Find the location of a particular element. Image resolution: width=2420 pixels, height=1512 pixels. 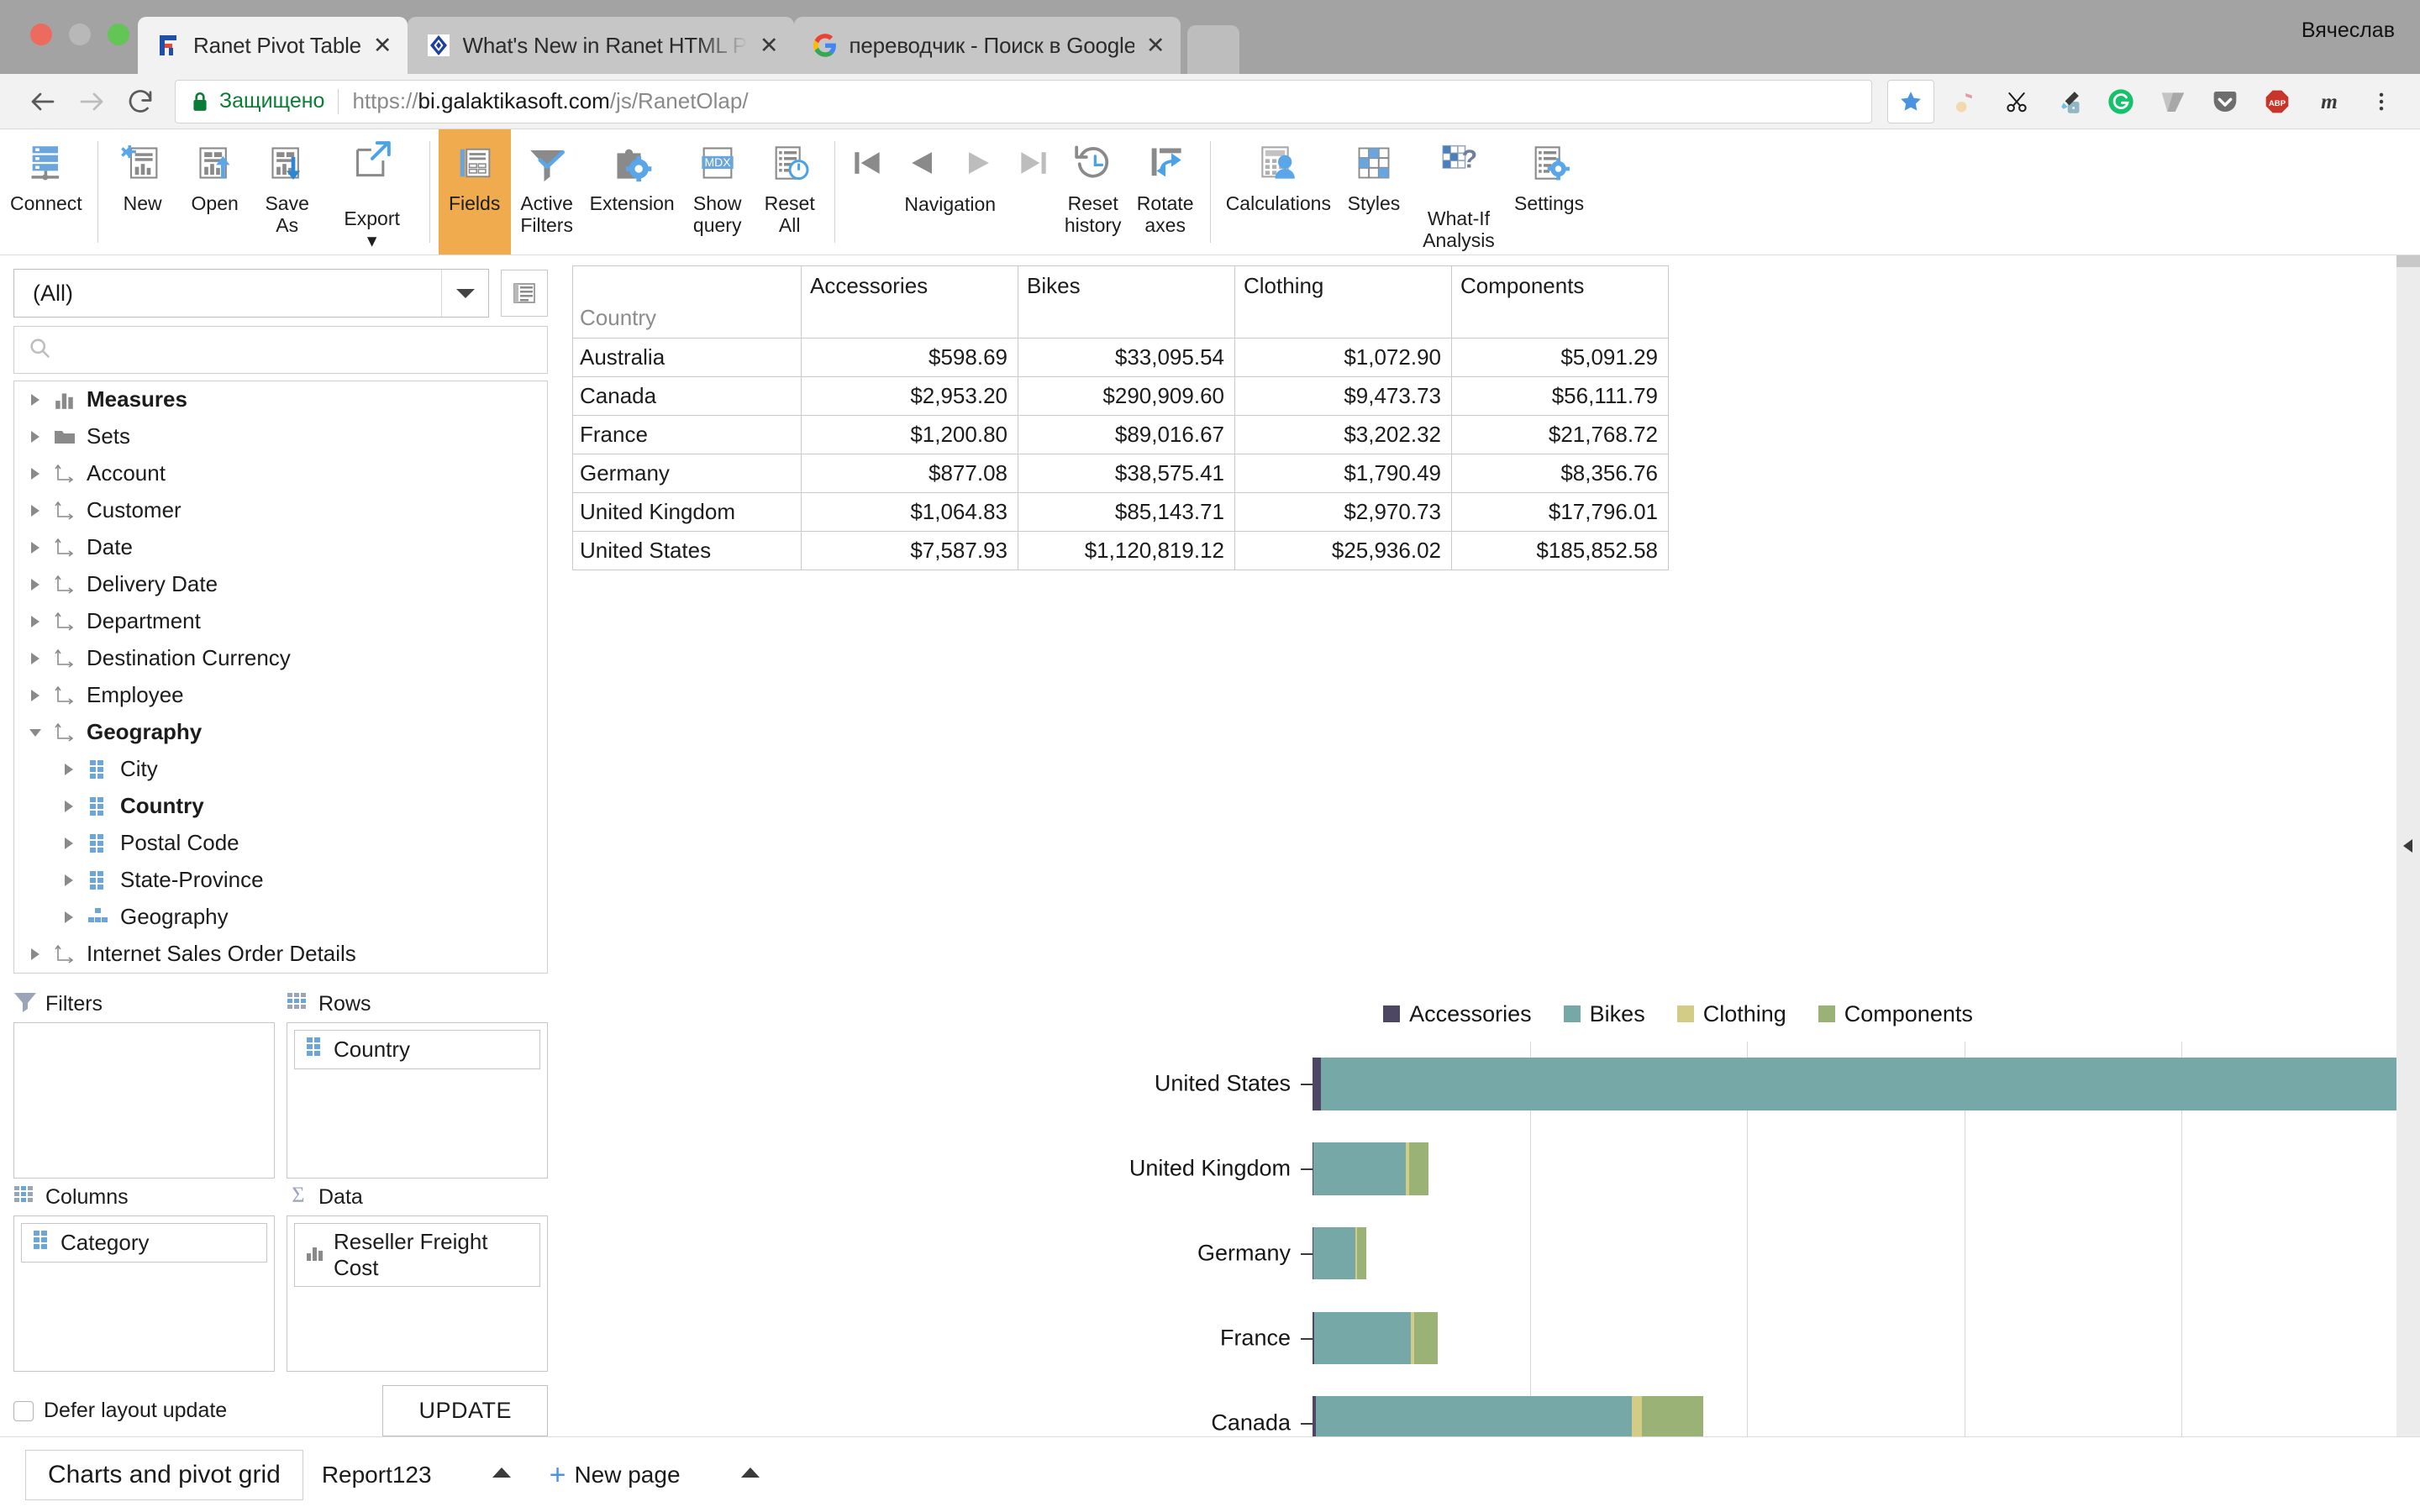

pivot-cell-2-2: $3,202.32 is located at coordinates (1343, 434).